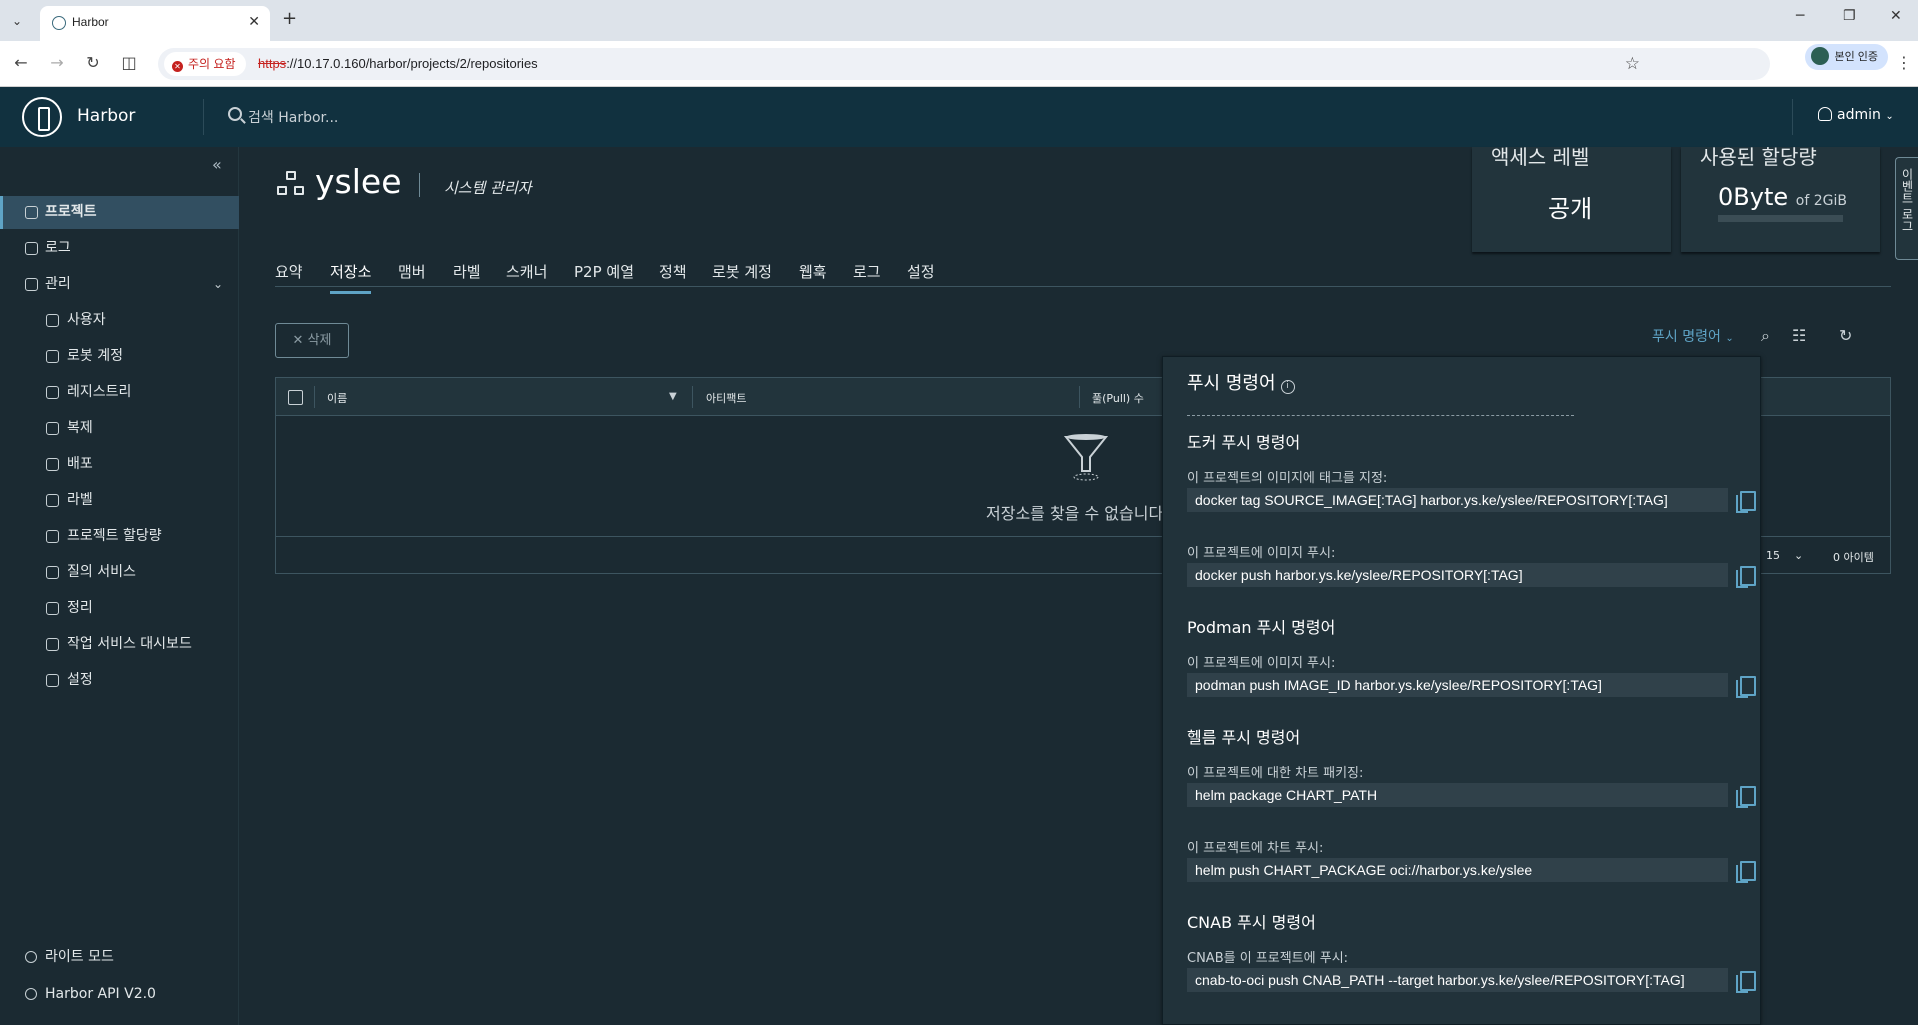 The image size is (1918, 1025). Describe the element at coordinates (17, 21) in the screenshot. I see `tab-list-chevron-icon: ⌄` at that location.